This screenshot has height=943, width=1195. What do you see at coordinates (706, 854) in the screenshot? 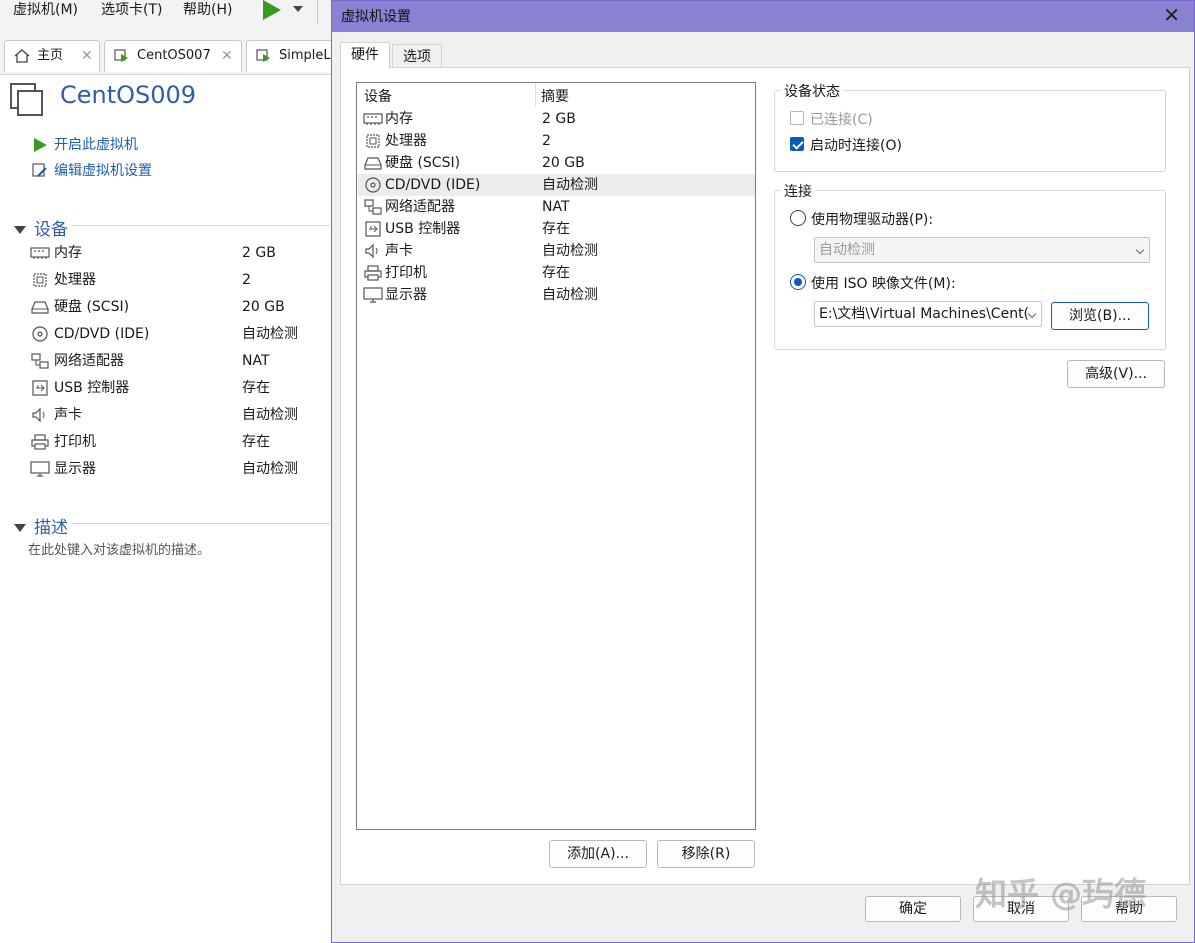
I see `remove-device-button: 移除(R)` at bounding box center [706, 854].